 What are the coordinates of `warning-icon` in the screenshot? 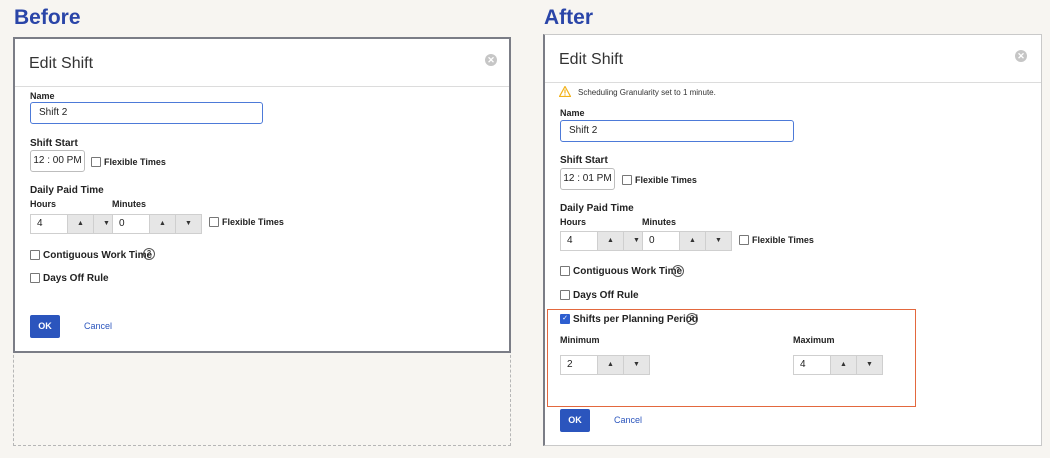 It's located at (565, 91).